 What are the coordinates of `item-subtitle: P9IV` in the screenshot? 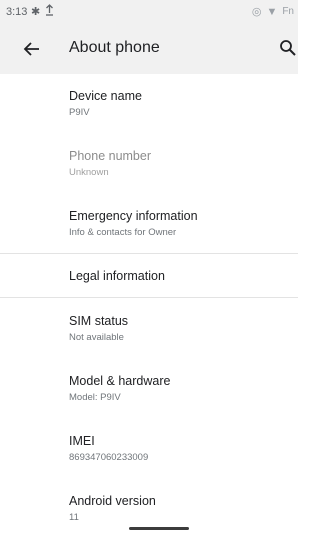 It's located at (79, 112).